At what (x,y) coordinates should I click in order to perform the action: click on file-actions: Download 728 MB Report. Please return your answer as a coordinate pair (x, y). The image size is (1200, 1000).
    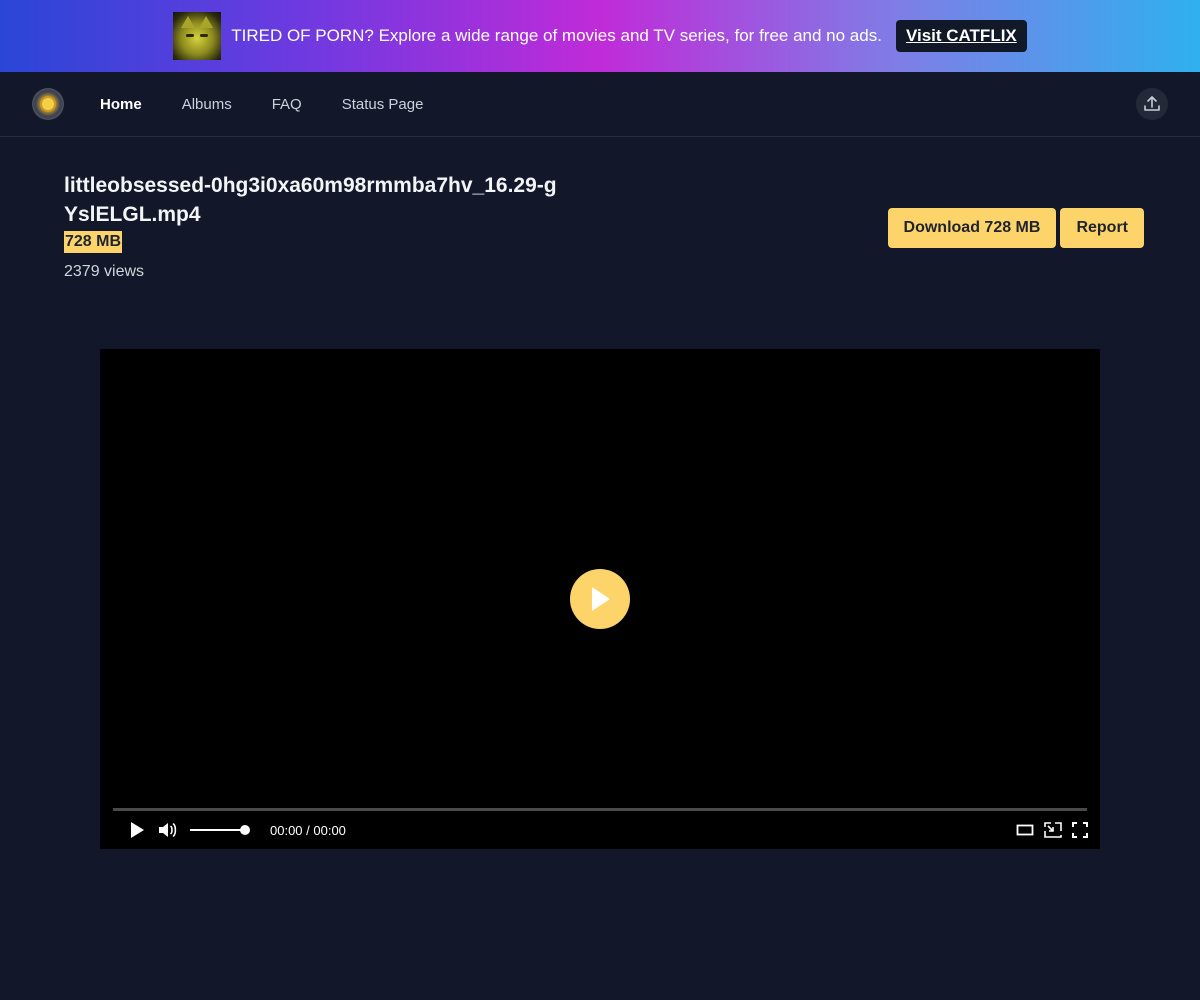
    Looking at the image, I should click on (1015, 228).